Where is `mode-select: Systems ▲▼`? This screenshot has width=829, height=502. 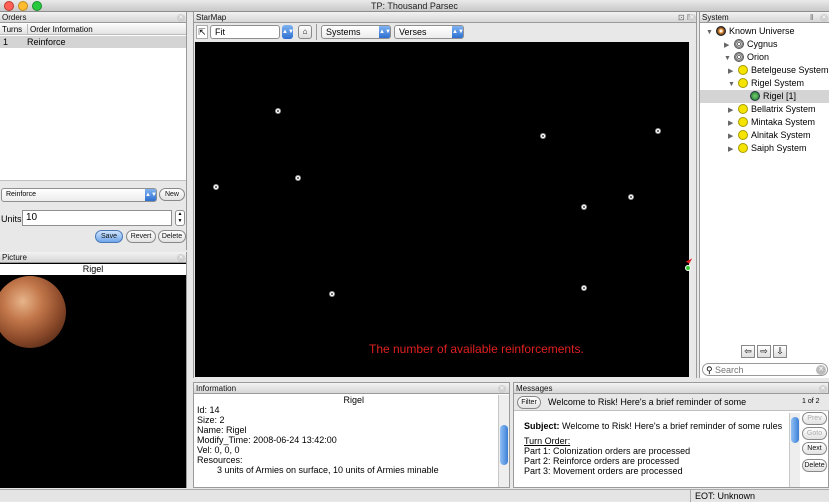 mode-select: Systems ▲▼ is located at coordinates (356, 32).